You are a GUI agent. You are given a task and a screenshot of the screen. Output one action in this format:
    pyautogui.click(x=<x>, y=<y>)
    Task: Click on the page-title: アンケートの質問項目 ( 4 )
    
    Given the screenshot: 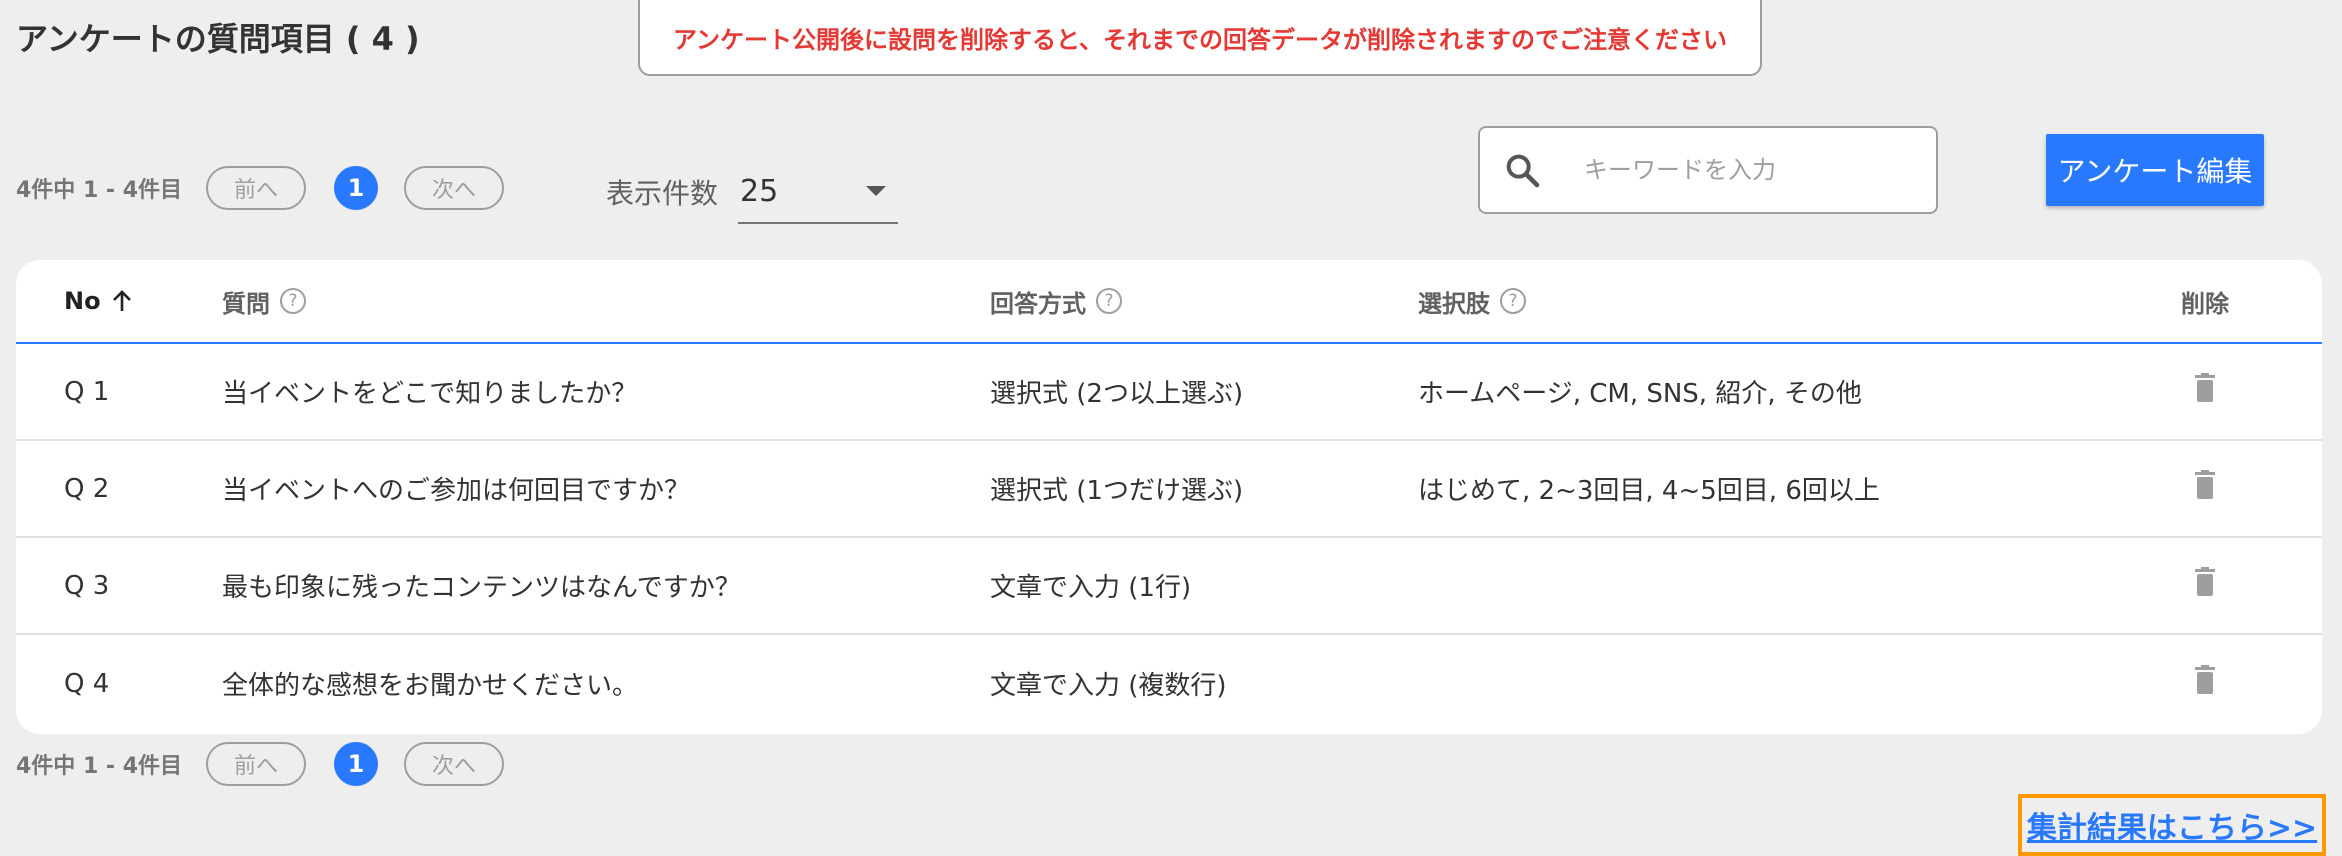 What is the action you would take?
    pyautogui.click(x=218, y=39)
    